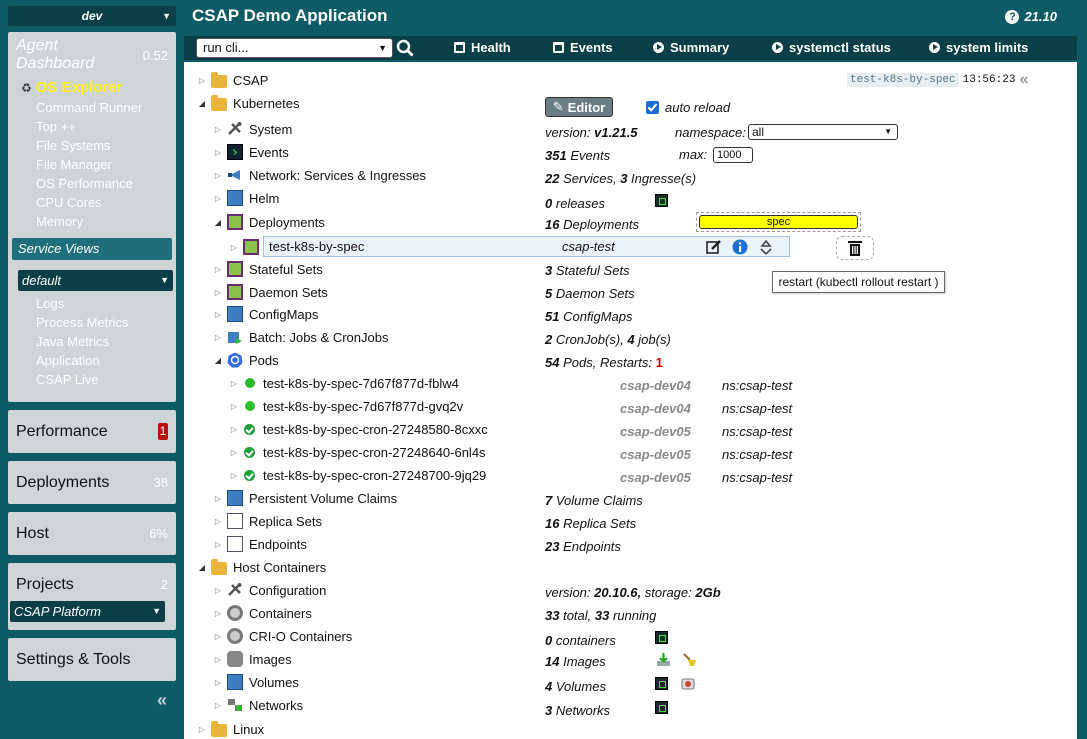 The image size is (1087, 739). I want to click on sidebar-item-application: Application, so click(82, 360).